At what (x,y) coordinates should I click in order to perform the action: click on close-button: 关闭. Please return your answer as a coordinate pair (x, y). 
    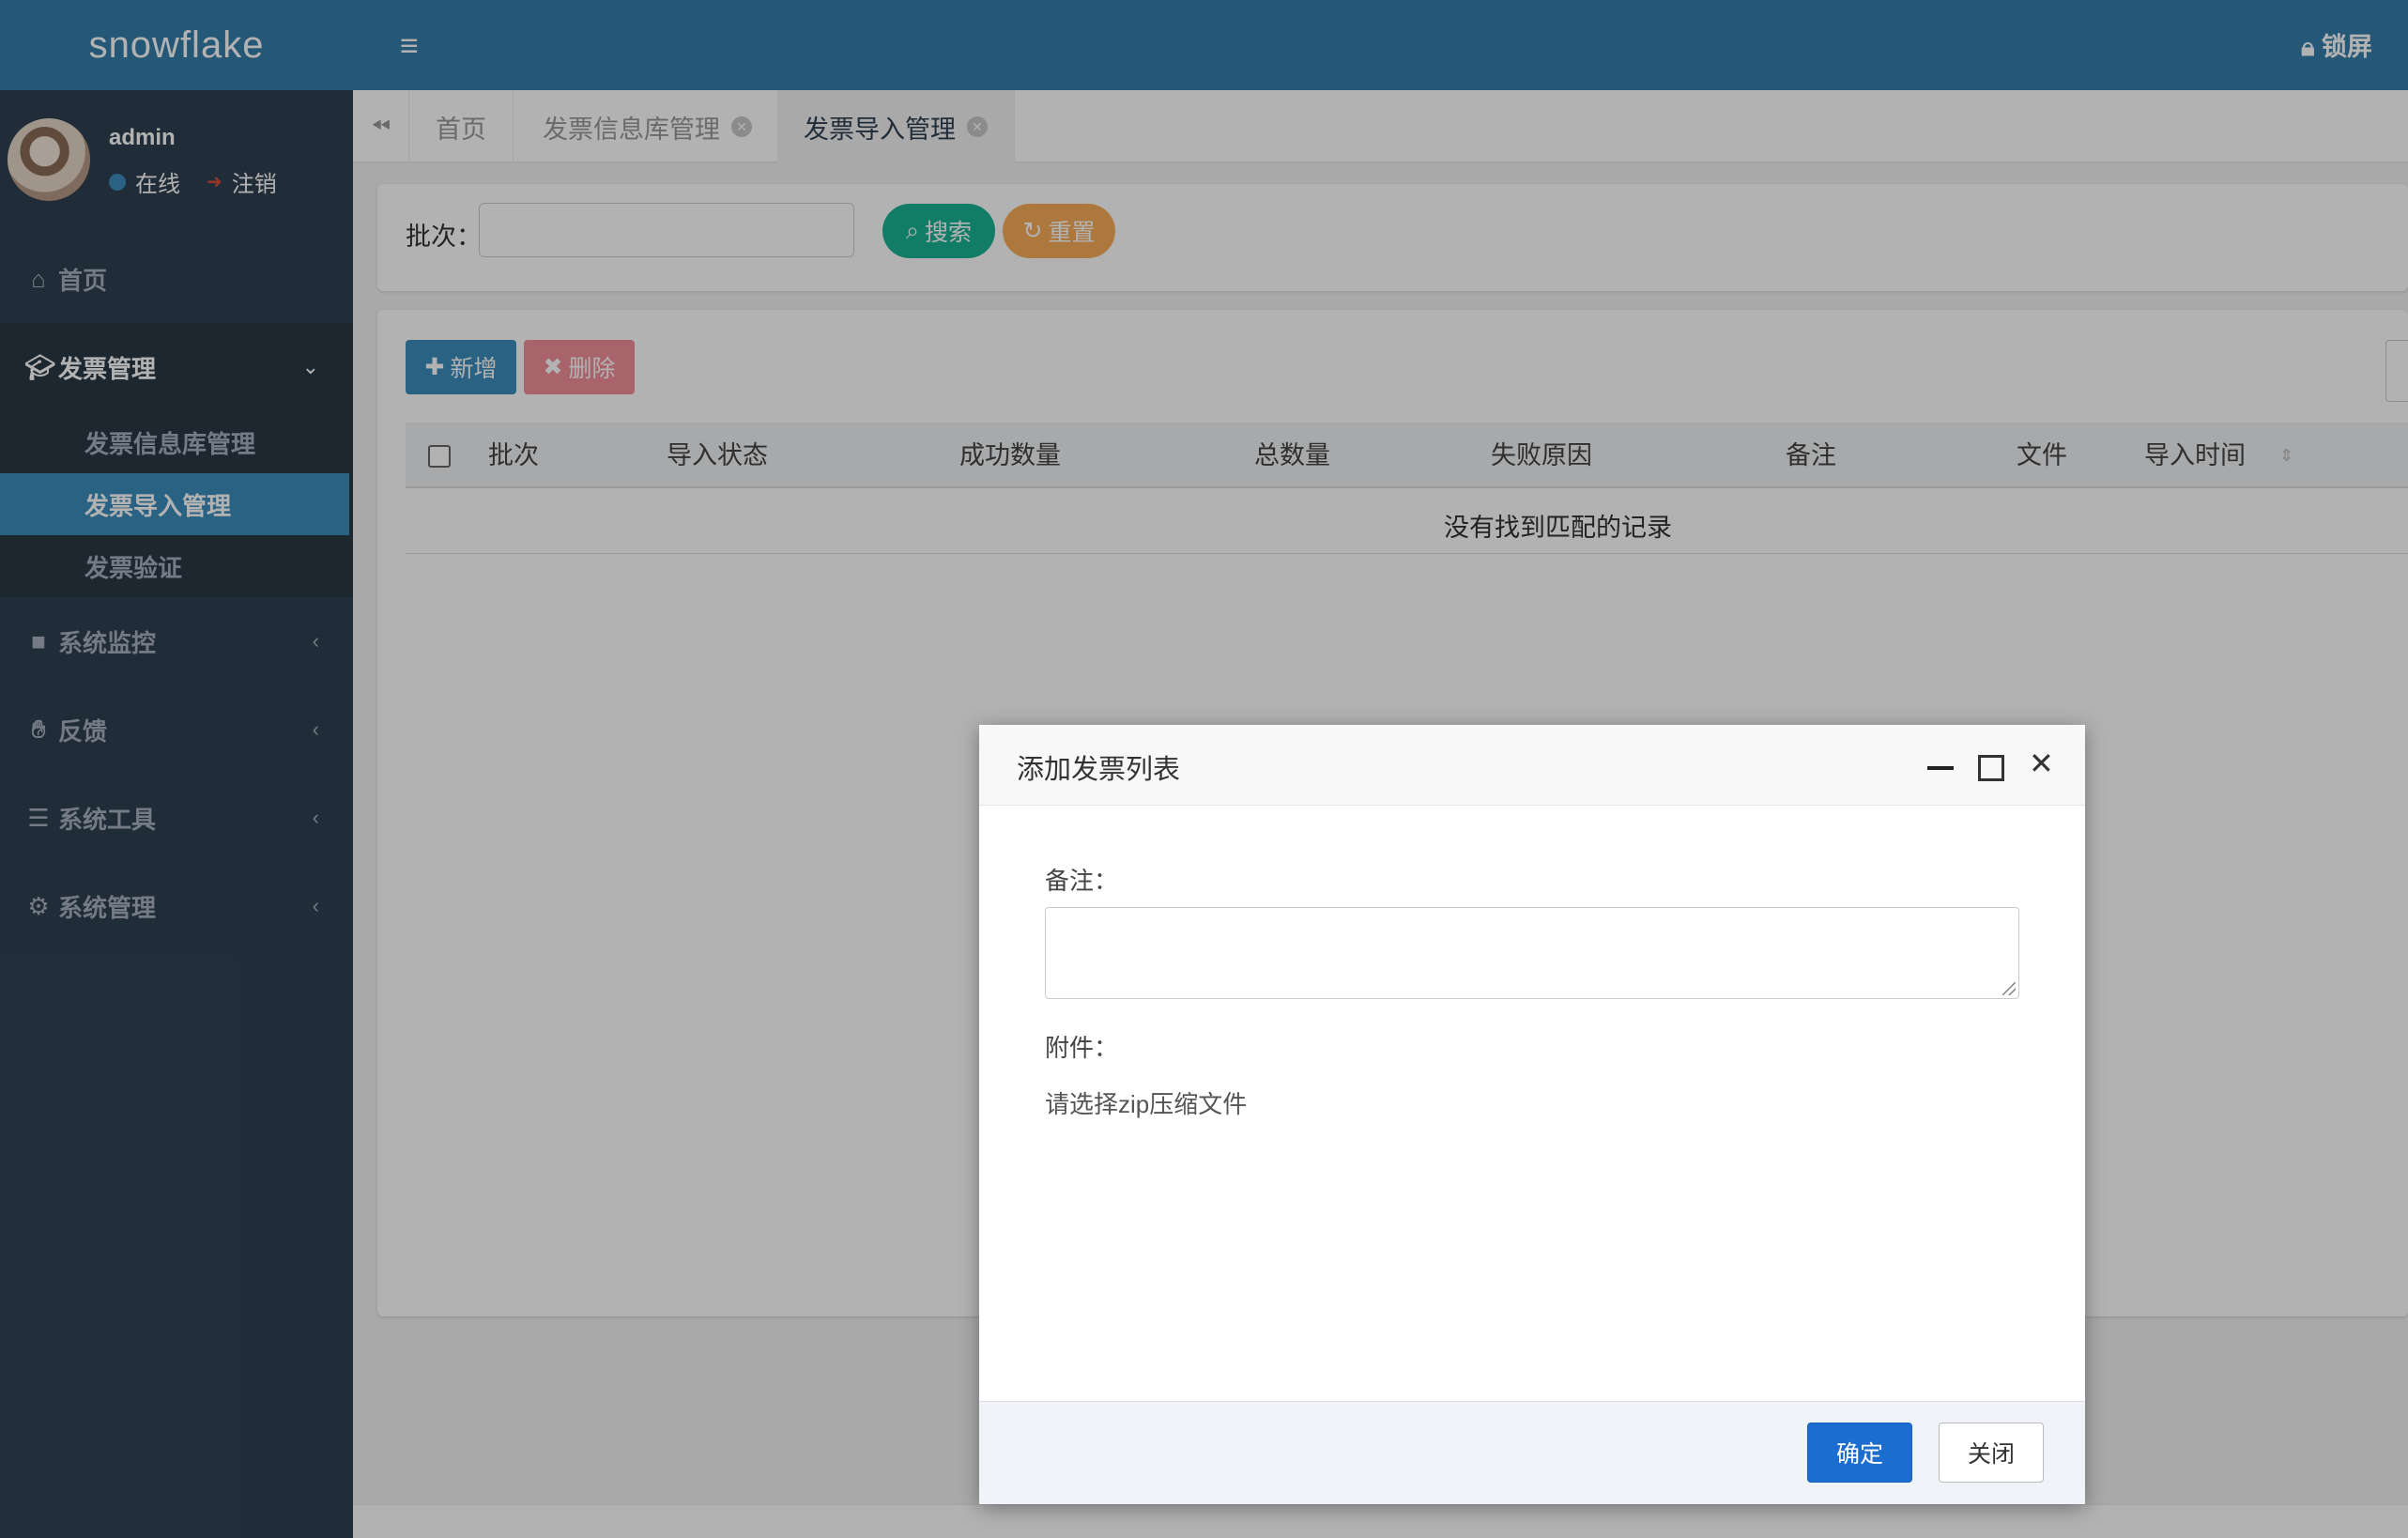
    Looking at the image, I should click on (1991, 1453).